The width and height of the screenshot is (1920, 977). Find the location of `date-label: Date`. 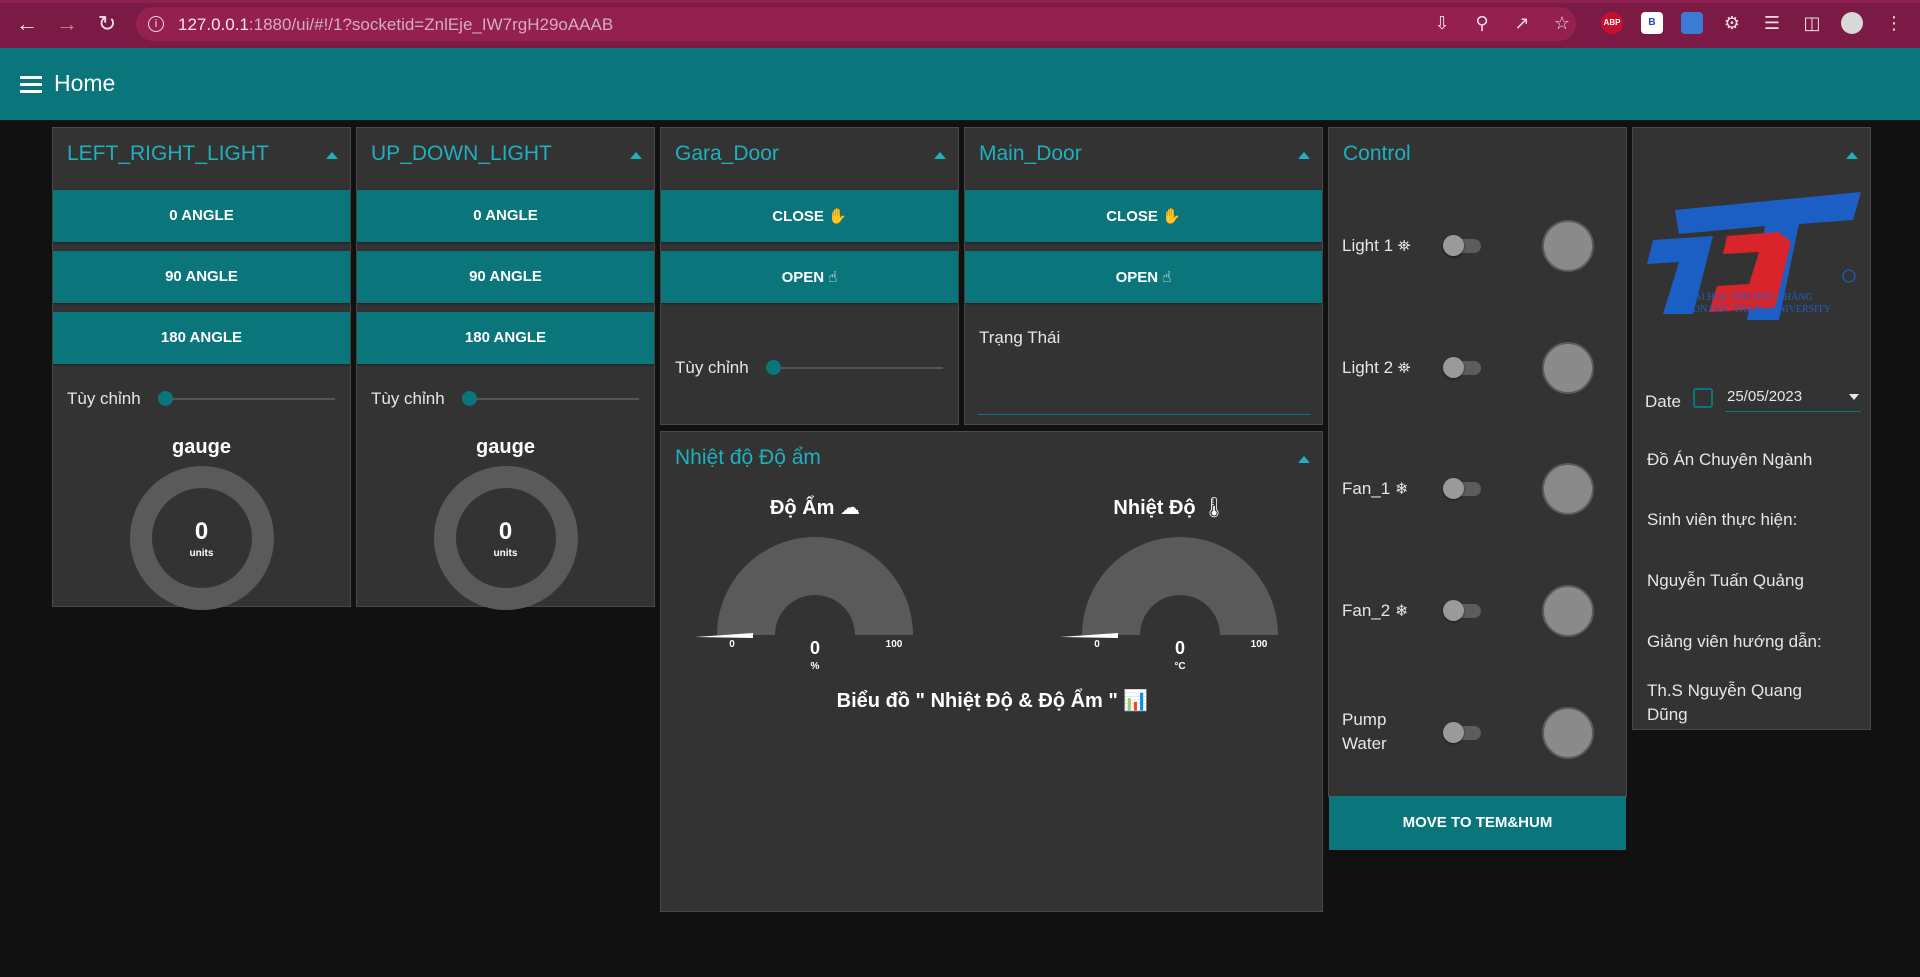

date-label: Date is located at coordinates (1663, 401).